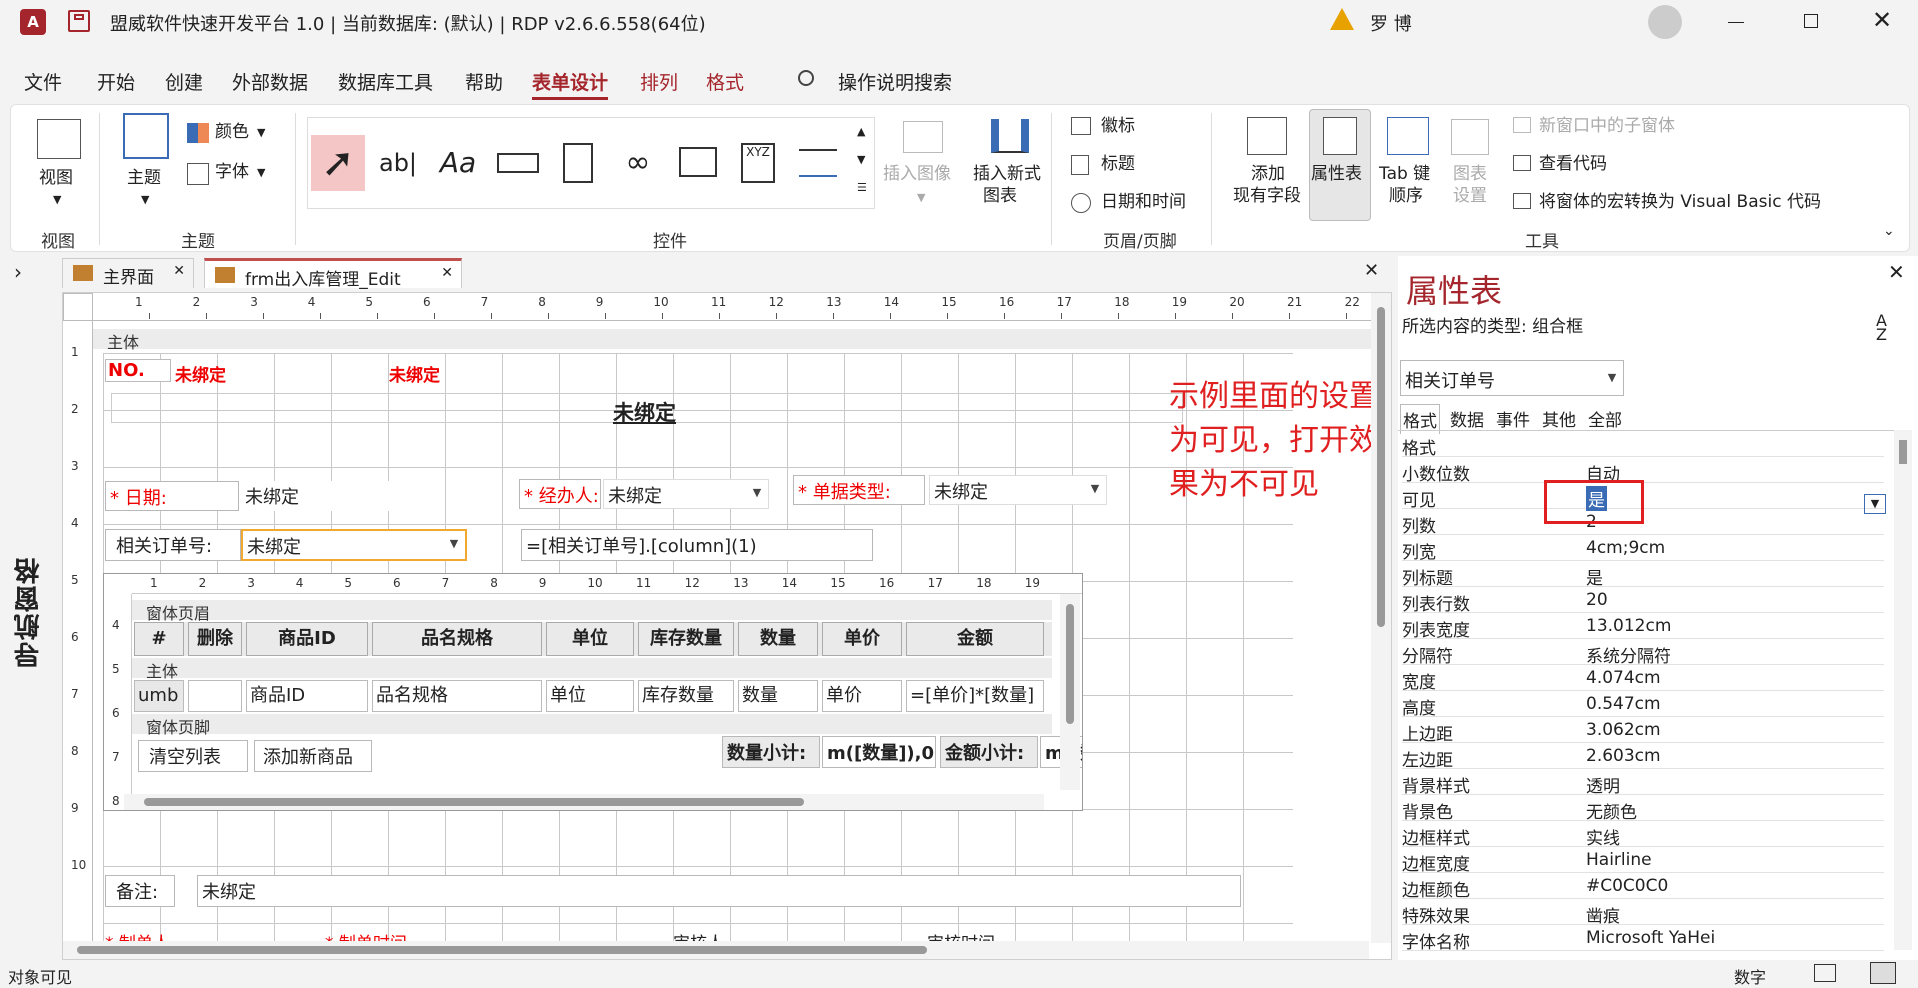 The width and height of the screenshot is (1918, 988). Describe the element at coordinates (43, 81) in the screenshot. I see `menu-file: 文件` at that location.